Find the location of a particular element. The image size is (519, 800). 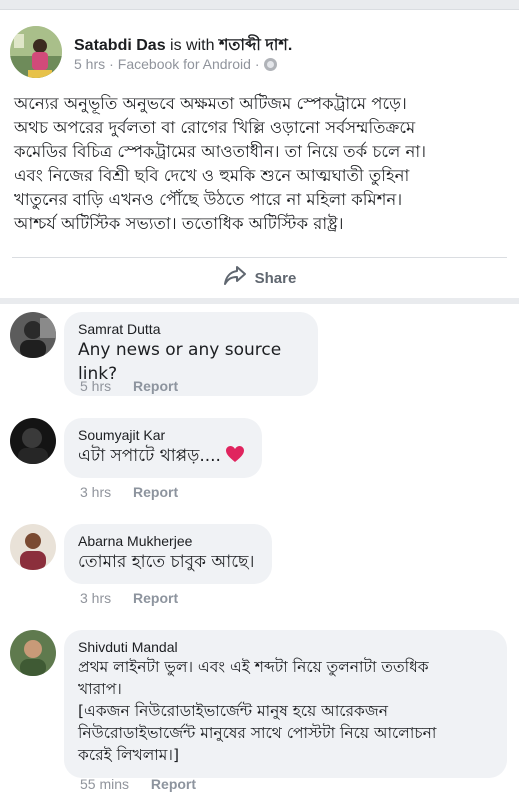

comment-text: তোমার হাতে চাবুক আছে। is located at coordinates (166, 562).